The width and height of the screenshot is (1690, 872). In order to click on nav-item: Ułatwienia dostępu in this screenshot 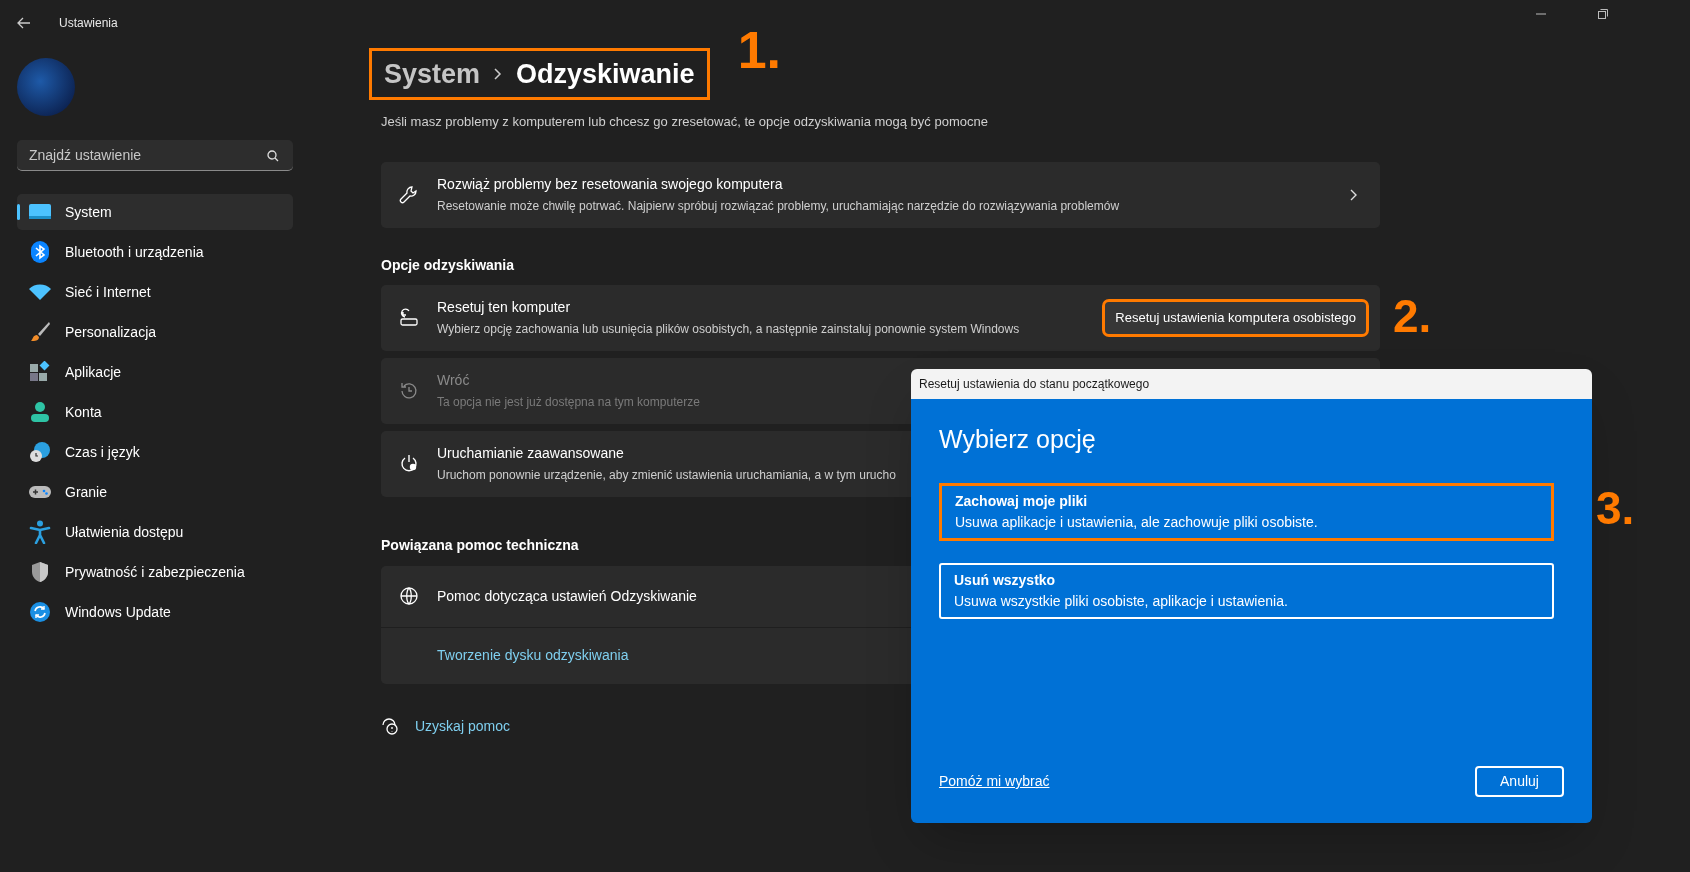, I will do `click(155, 532)`.